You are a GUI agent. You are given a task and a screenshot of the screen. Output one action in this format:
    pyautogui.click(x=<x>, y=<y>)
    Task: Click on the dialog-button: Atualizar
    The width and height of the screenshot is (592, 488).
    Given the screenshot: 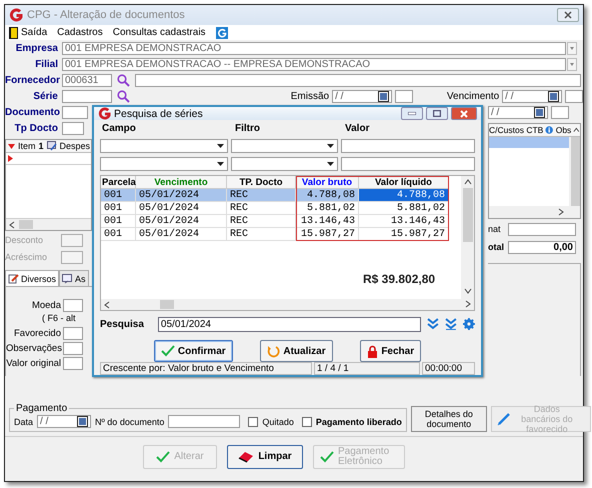 What is the action you would take?
    pyautogui.click(x=296, y=351)
    